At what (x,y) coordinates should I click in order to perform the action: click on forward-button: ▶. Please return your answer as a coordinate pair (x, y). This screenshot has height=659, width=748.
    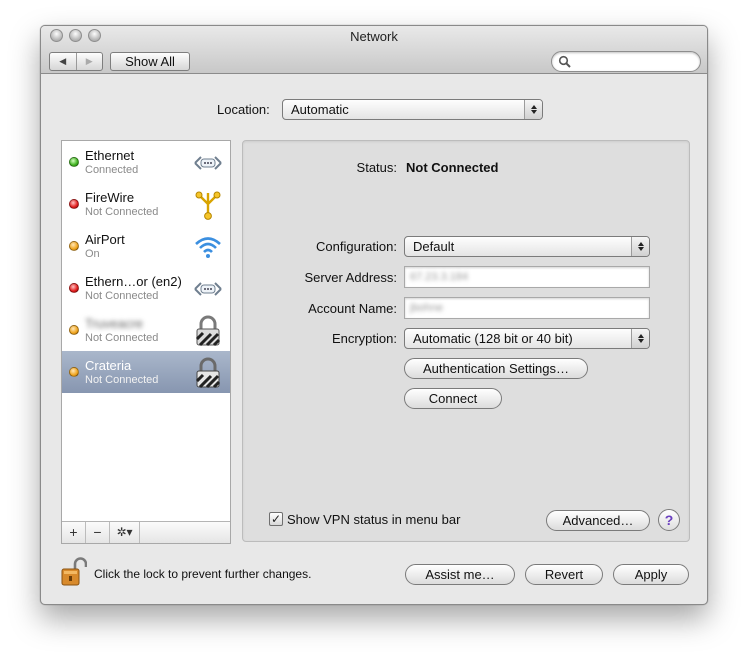
    Looking at the image, I should click on (89, 61).